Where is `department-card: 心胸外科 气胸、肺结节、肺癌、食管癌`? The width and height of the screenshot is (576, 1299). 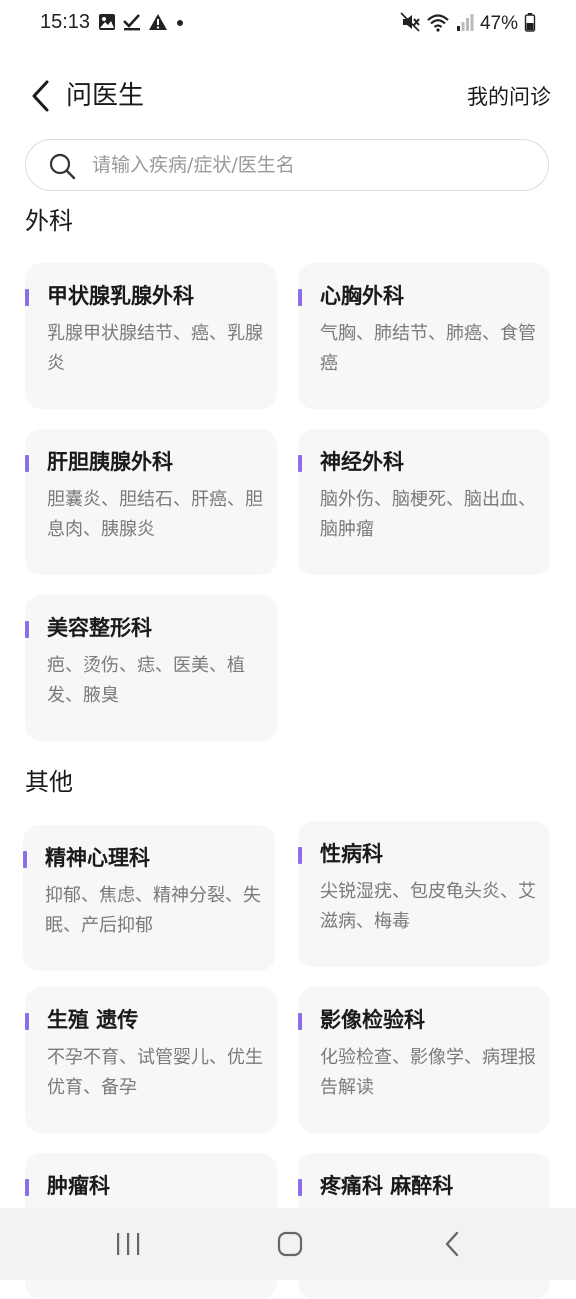 department-card: 心胸外科 气胸、肺结节、肺癌、食管癌 is located at coordinates (424, 336).